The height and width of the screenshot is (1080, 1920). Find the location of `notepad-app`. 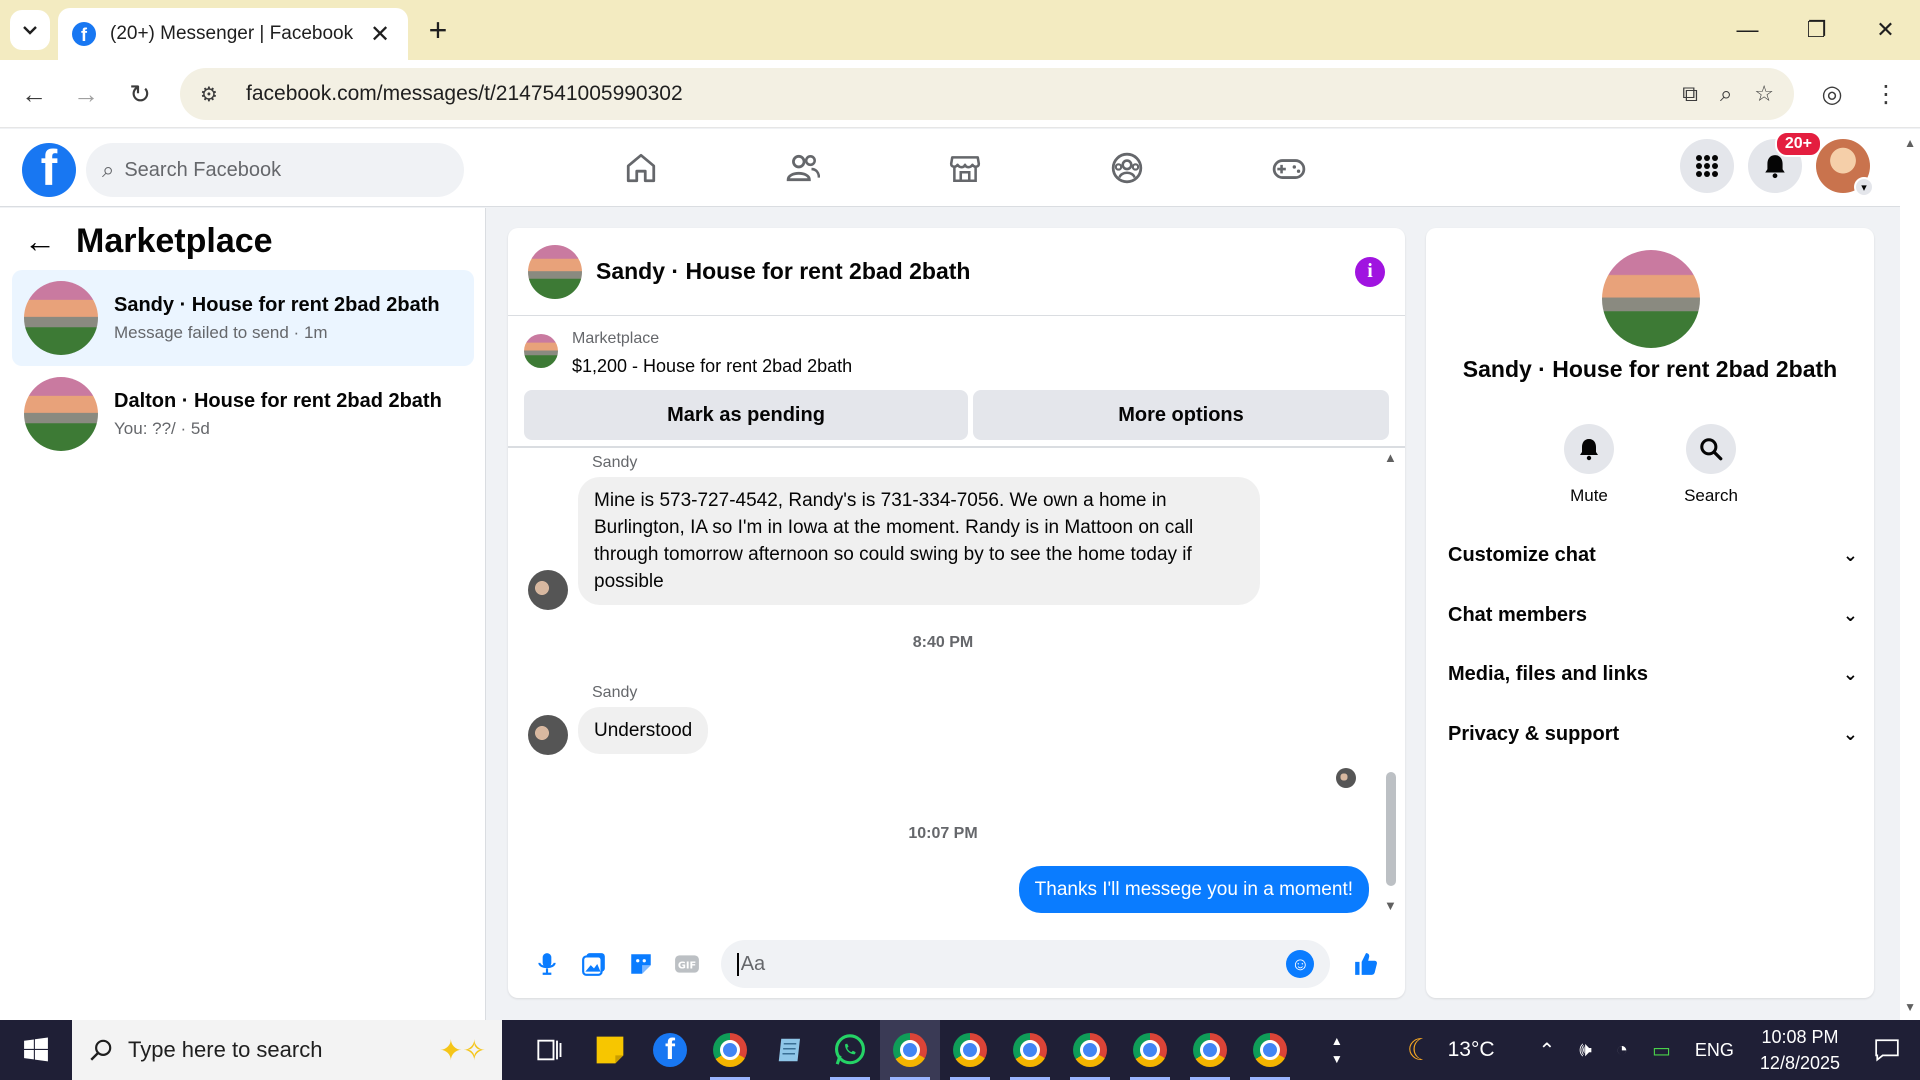

notepad-app is located at coordinates (790, 1050).